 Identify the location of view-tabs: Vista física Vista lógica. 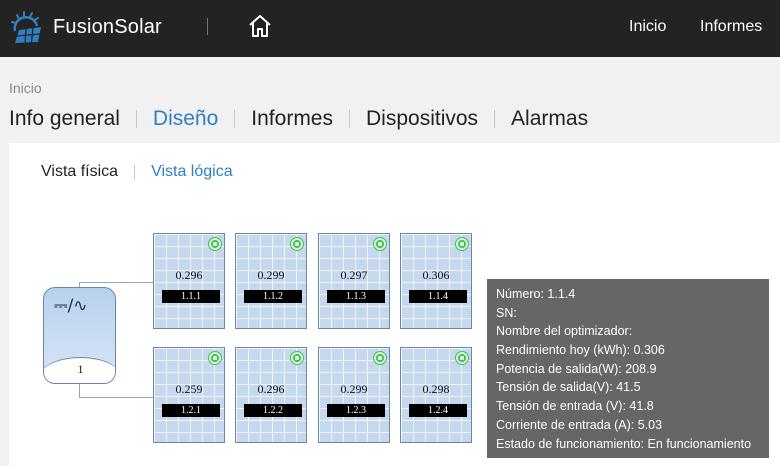
(137, 172).